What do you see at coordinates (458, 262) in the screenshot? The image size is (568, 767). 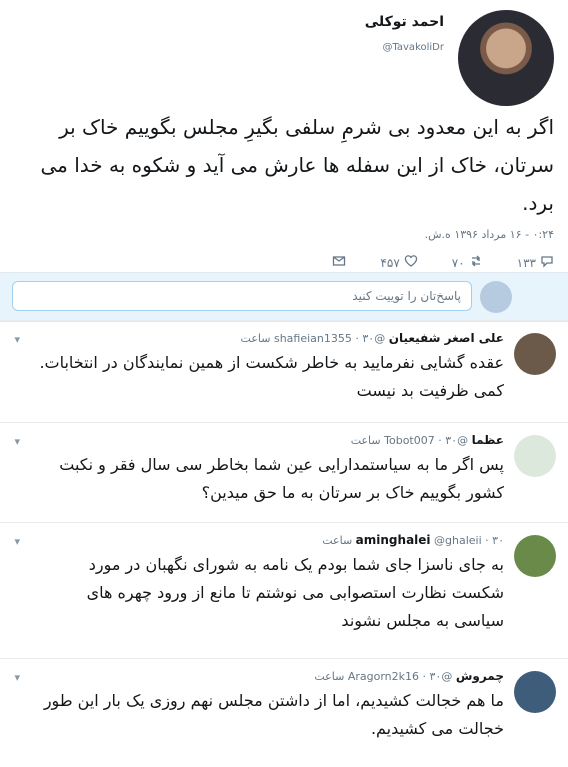 I see `retweet-count: ۷۰` at bounding box center [458, 262].